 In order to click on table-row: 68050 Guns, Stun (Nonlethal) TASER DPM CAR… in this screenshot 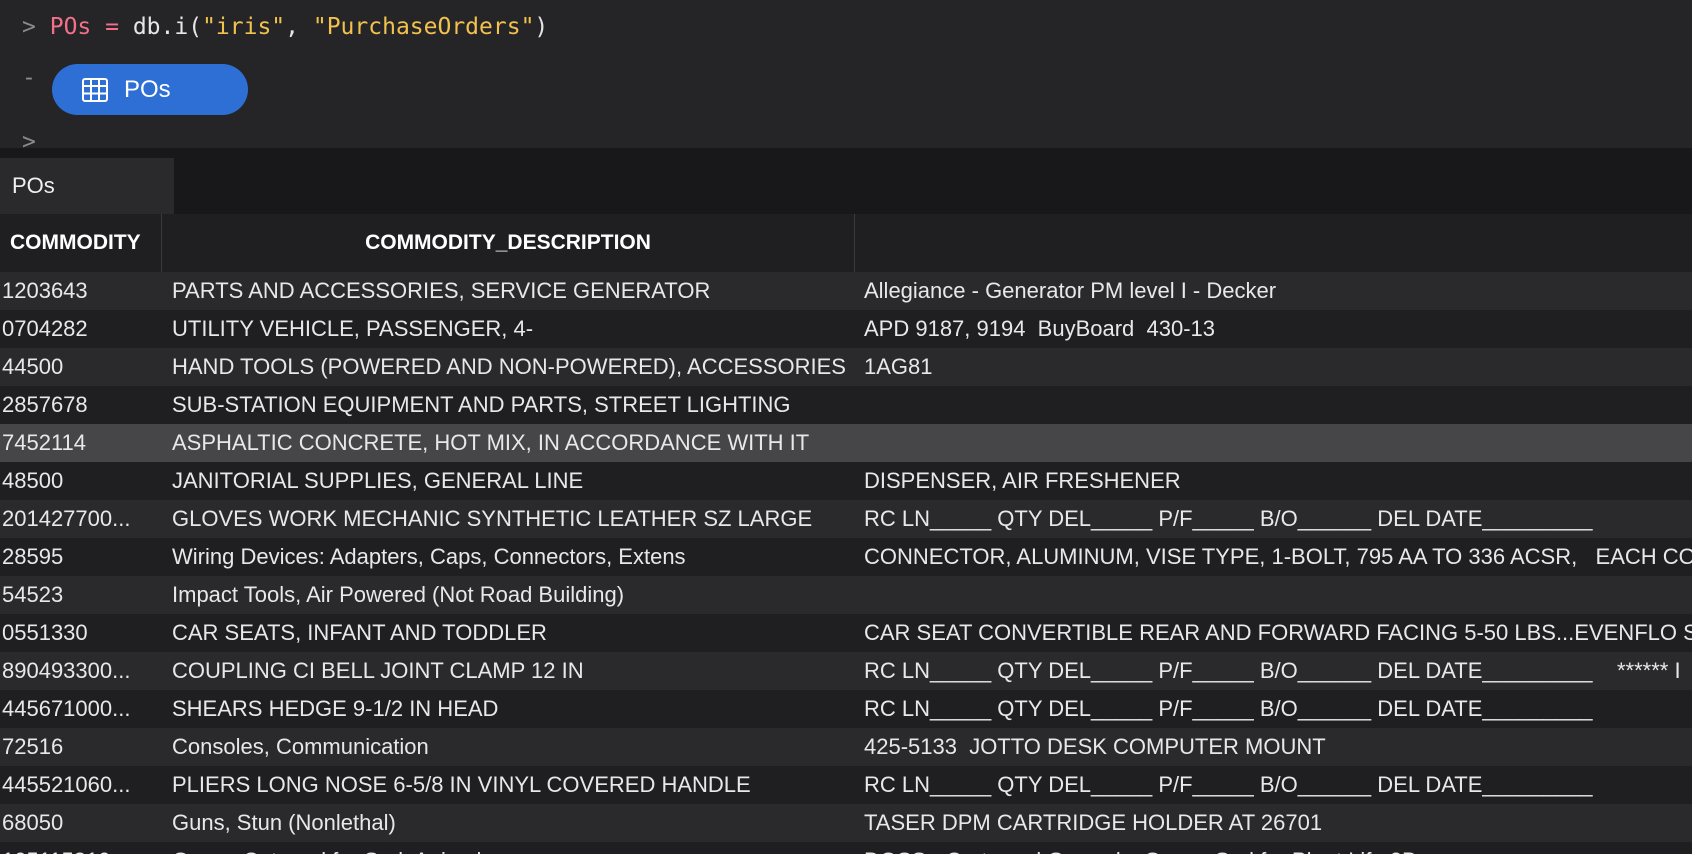, I will do `click(846, 823)`.